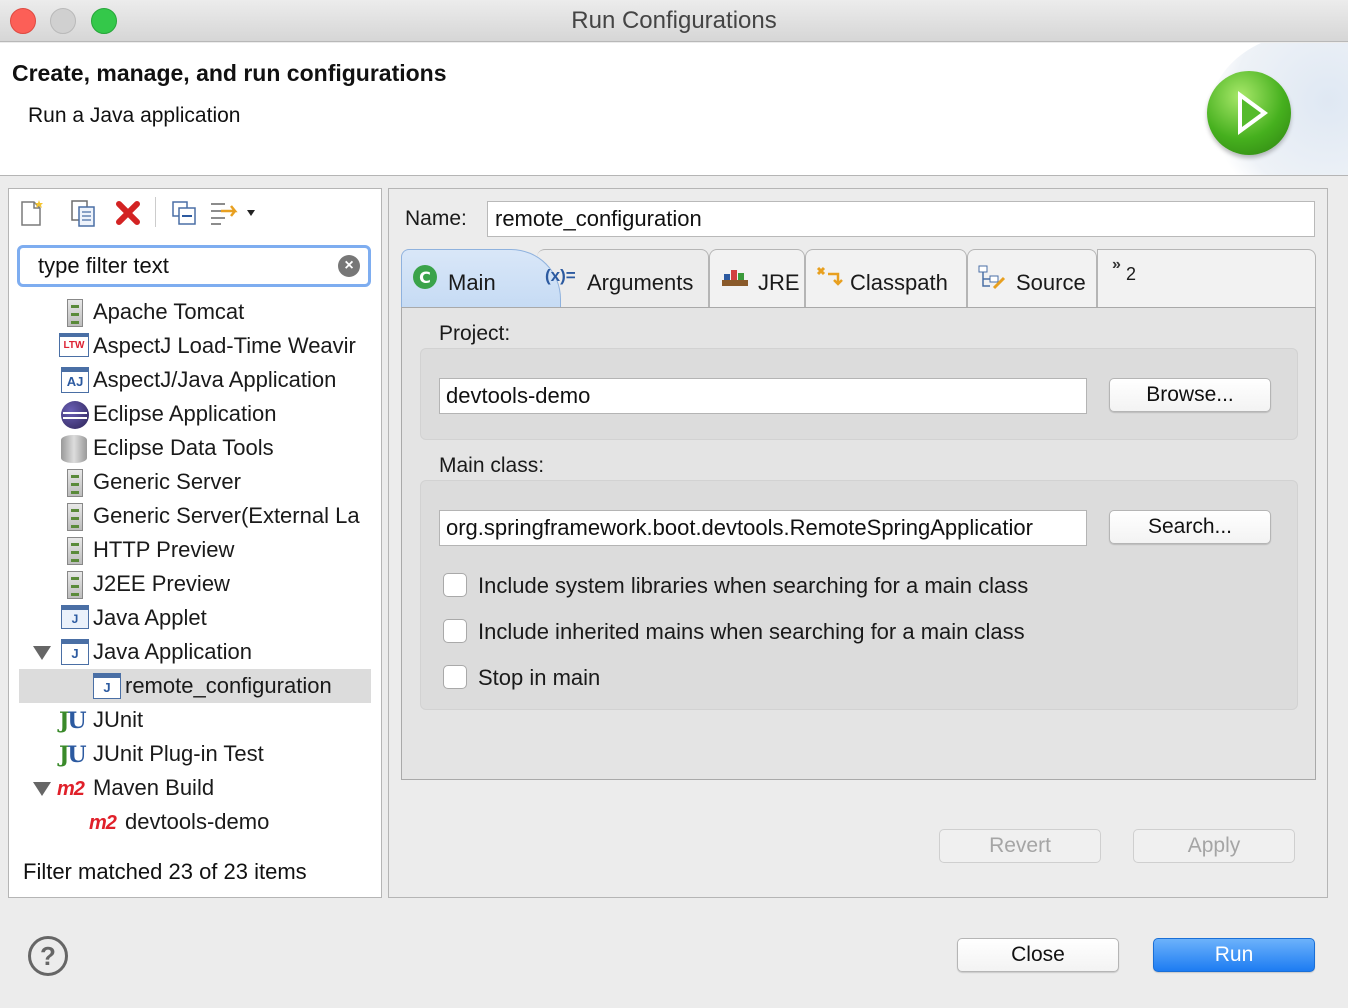 This screenshot has width=1348, height=1008. What do you see at coordinates (32, 213) in the screenshot?
I see `new-config-icon` at bounding box center [32, 213].